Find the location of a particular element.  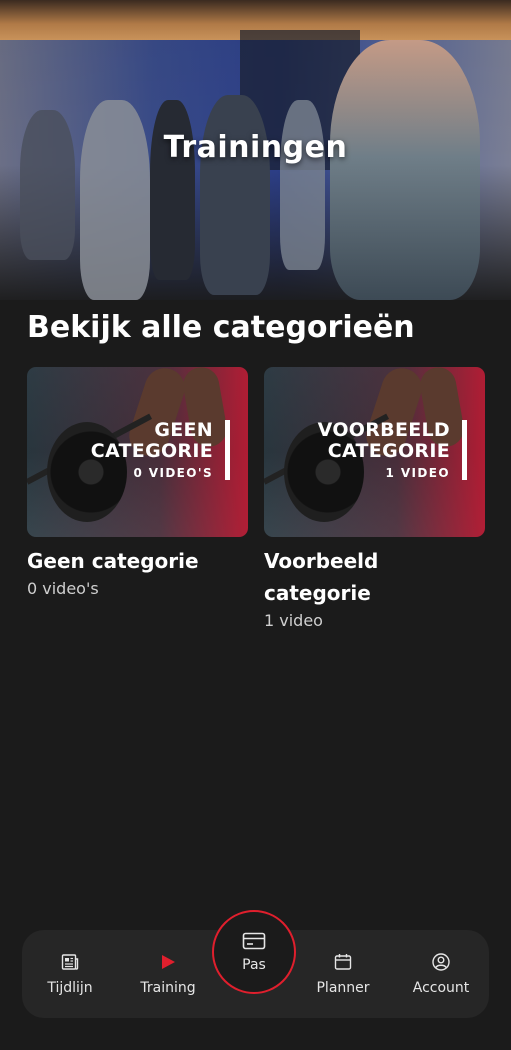

category-title: Geen categorie is located at coordinates (137, 561).